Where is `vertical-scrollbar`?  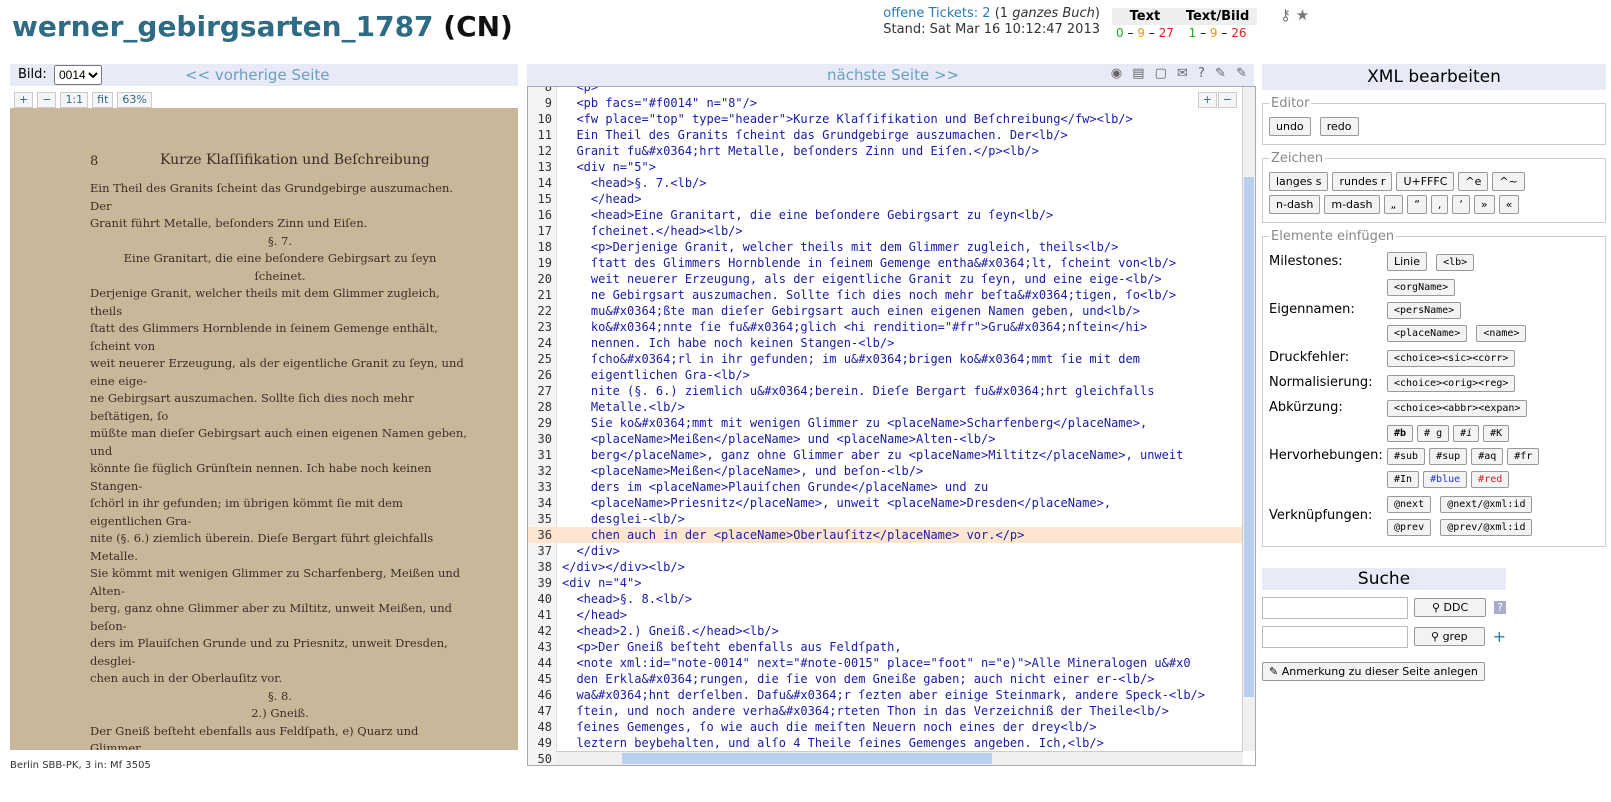 vertical-scrollbar is located at coordinates (1248, 419).